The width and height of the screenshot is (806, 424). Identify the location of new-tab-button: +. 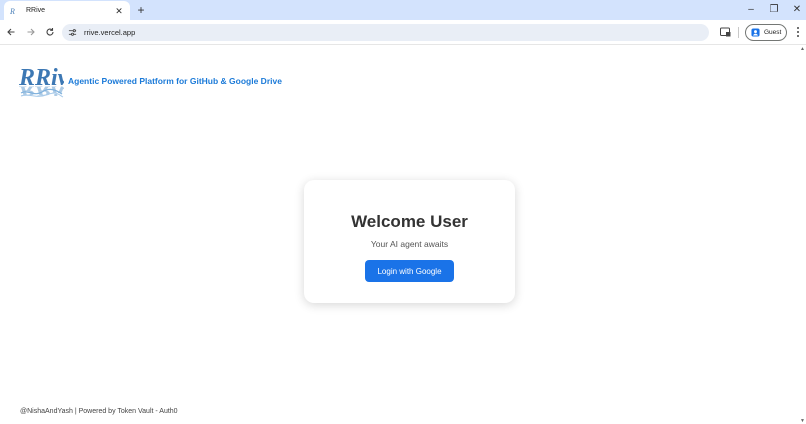
(141, 10).